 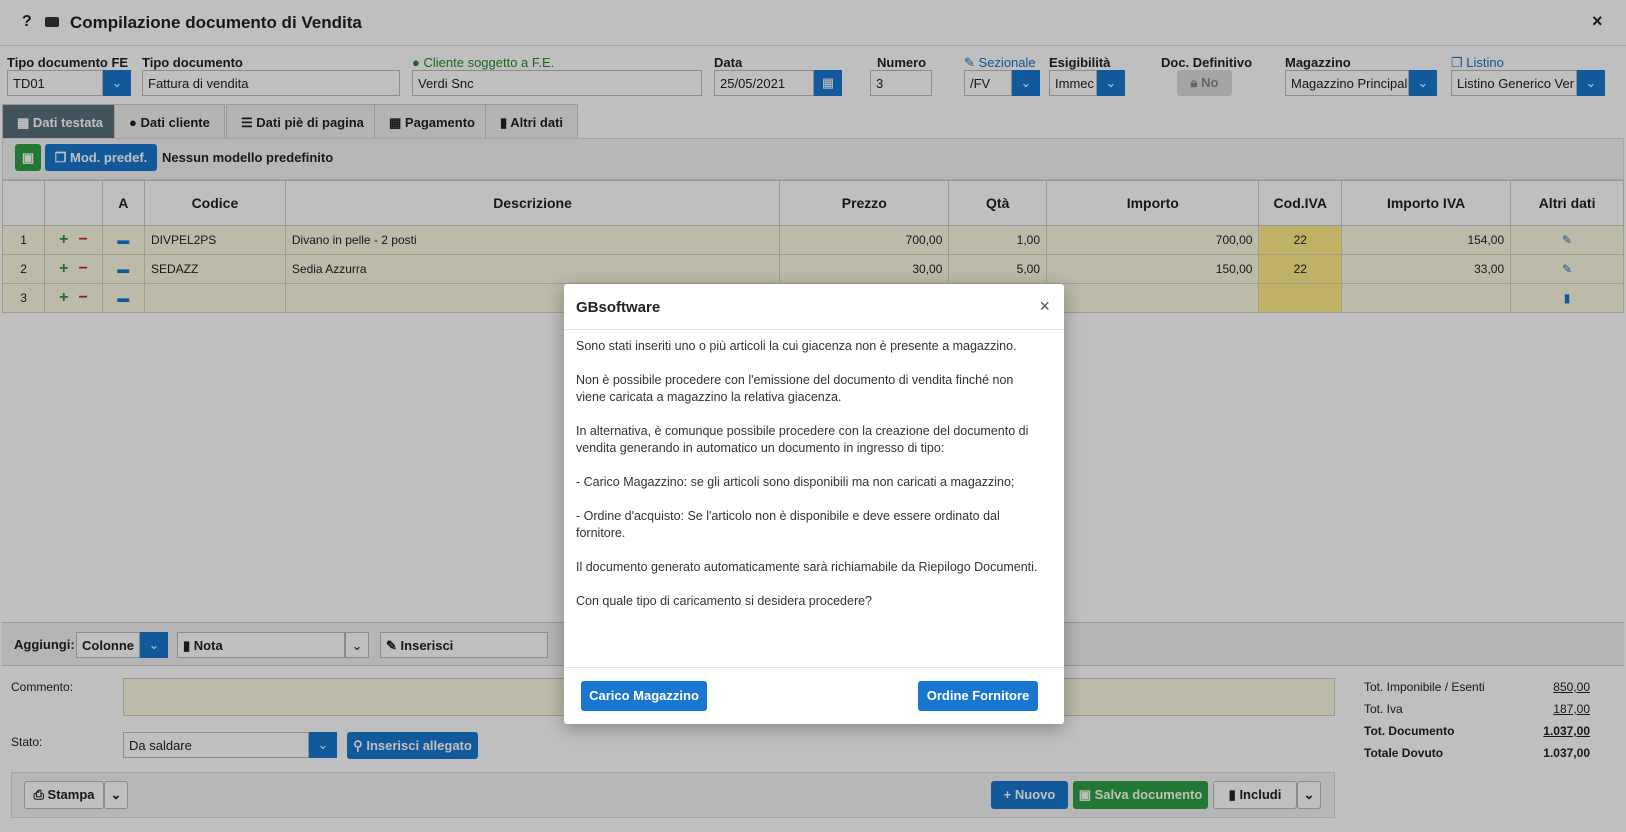 What do you see at coordinates (618, 307) in the screenshot?
I see `dialog-title: GBsoftware` at bounding box center [618, 307].